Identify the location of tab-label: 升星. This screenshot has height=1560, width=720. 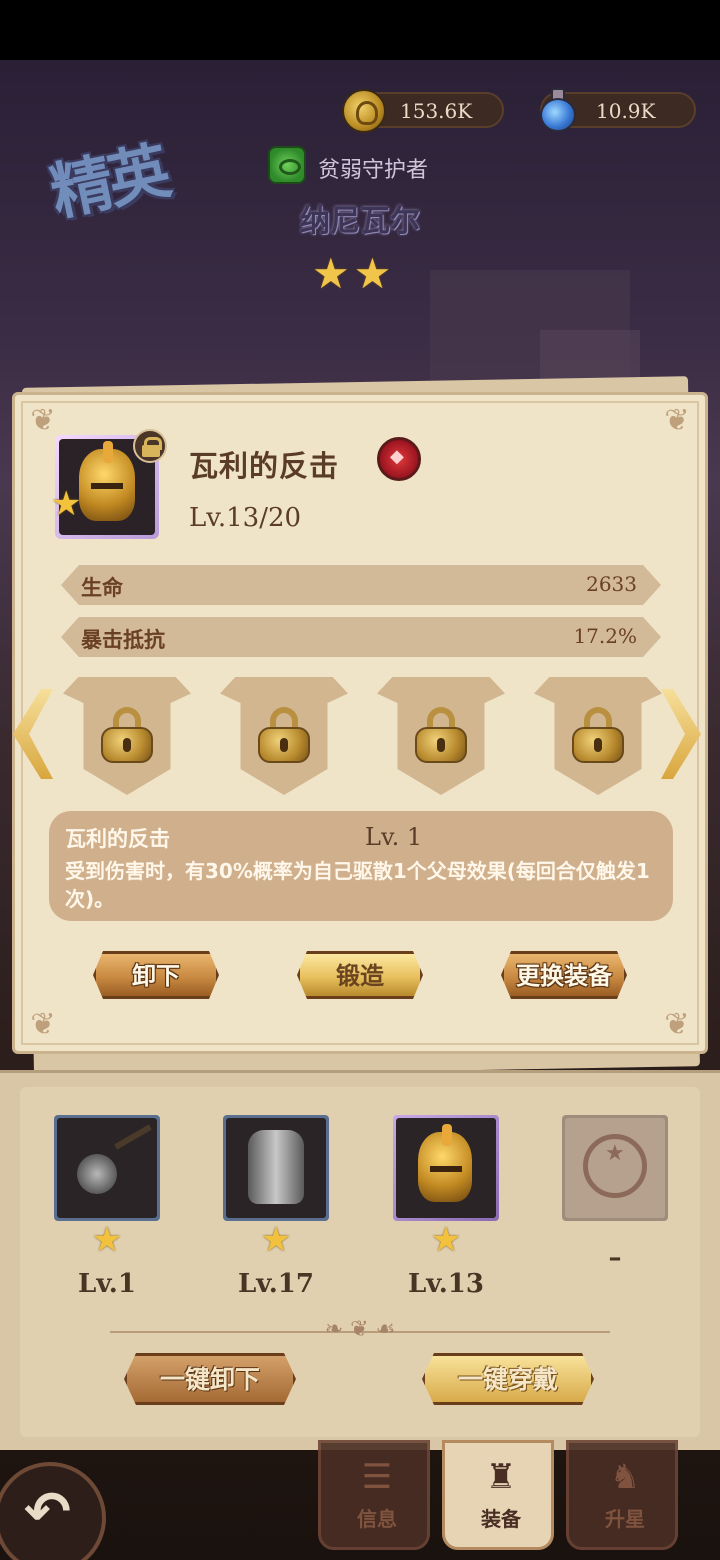
(625, 1519).